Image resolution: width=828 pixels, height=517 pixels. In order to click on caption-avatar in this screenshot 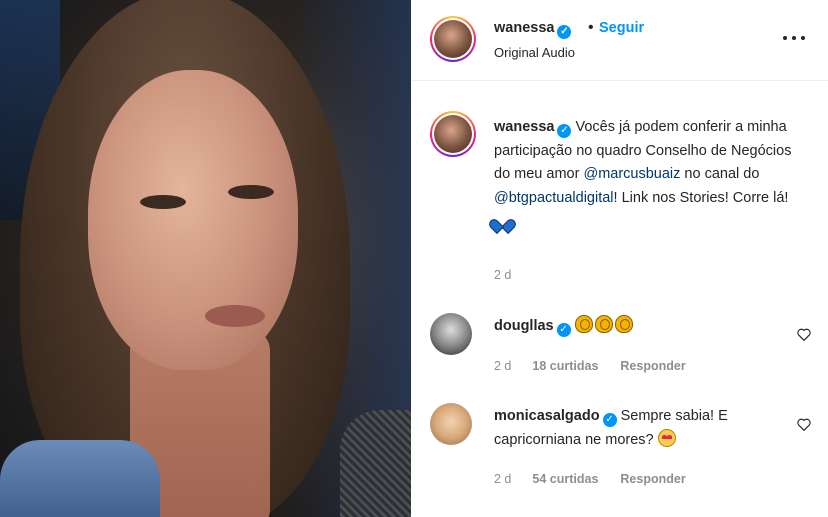, I will do `click(453, 134)`.